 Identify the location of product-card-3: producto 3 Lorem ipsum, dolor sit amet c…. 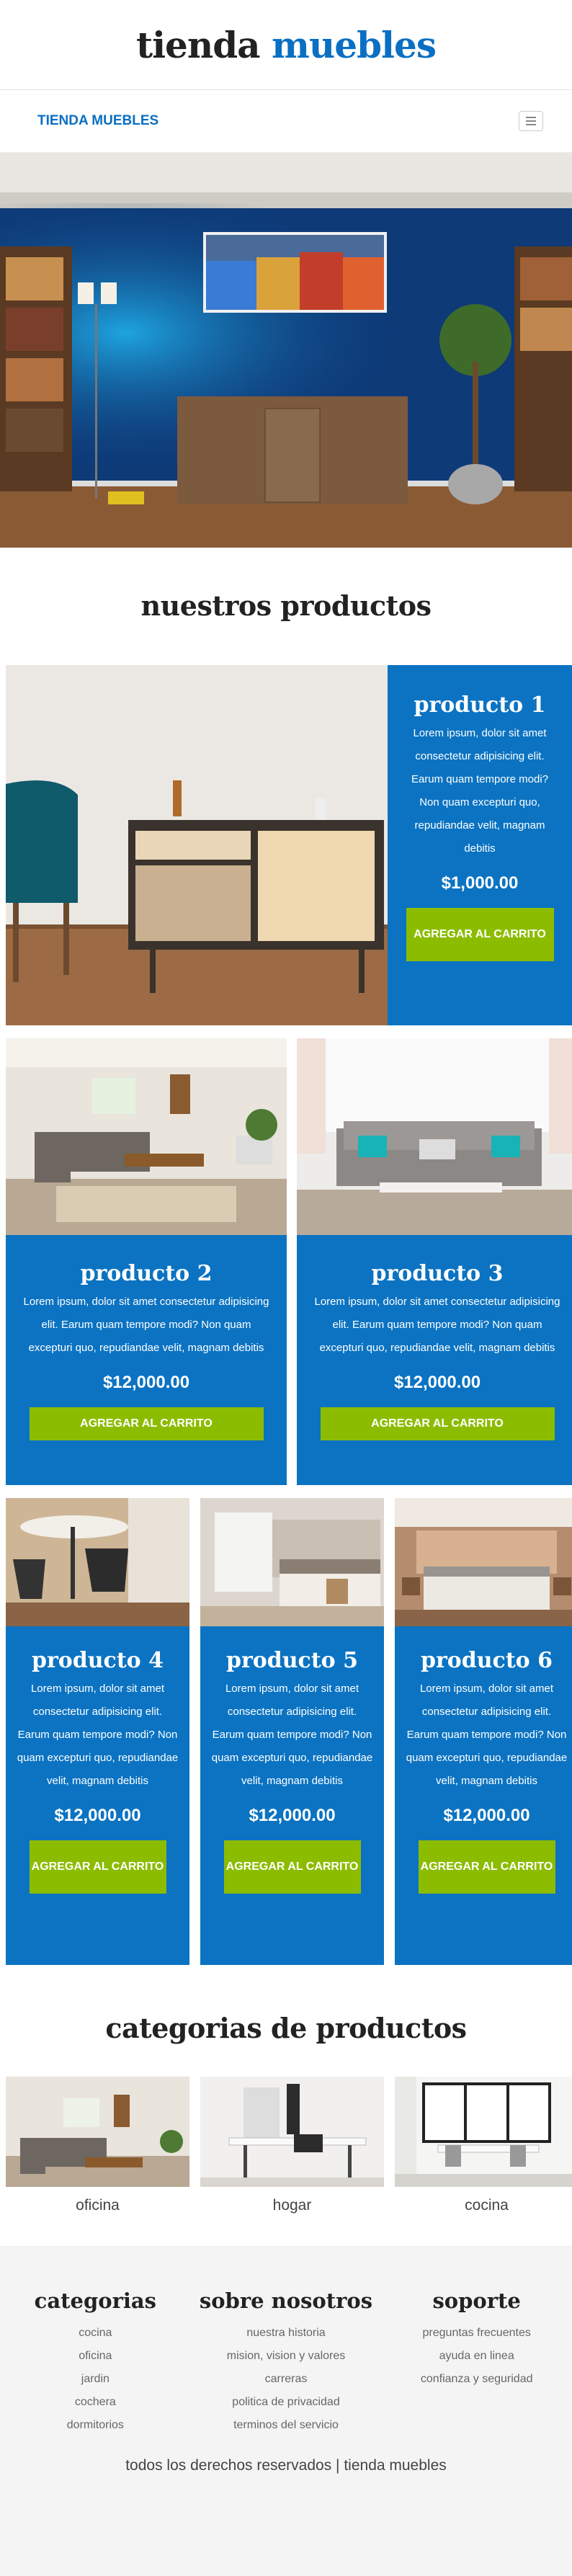
(434, 1360).